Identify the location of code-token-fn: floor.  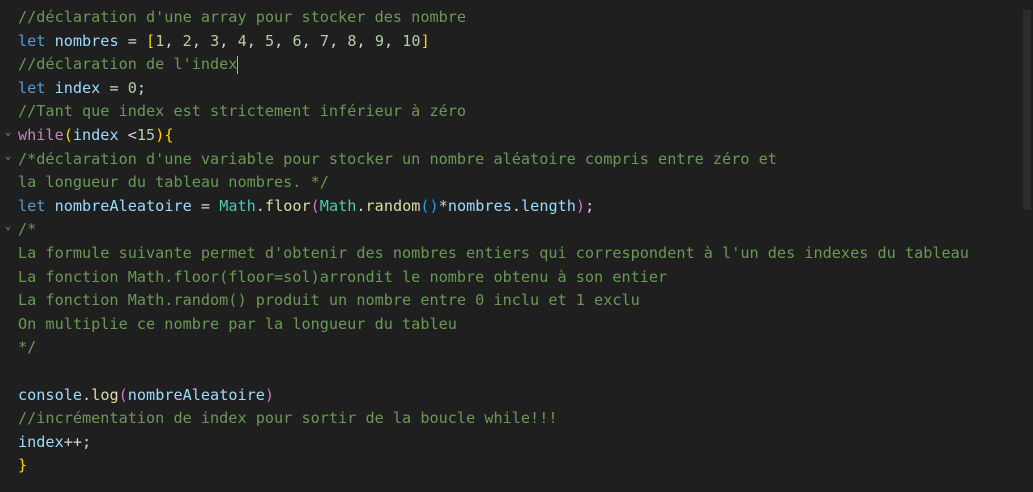
(287, 205).